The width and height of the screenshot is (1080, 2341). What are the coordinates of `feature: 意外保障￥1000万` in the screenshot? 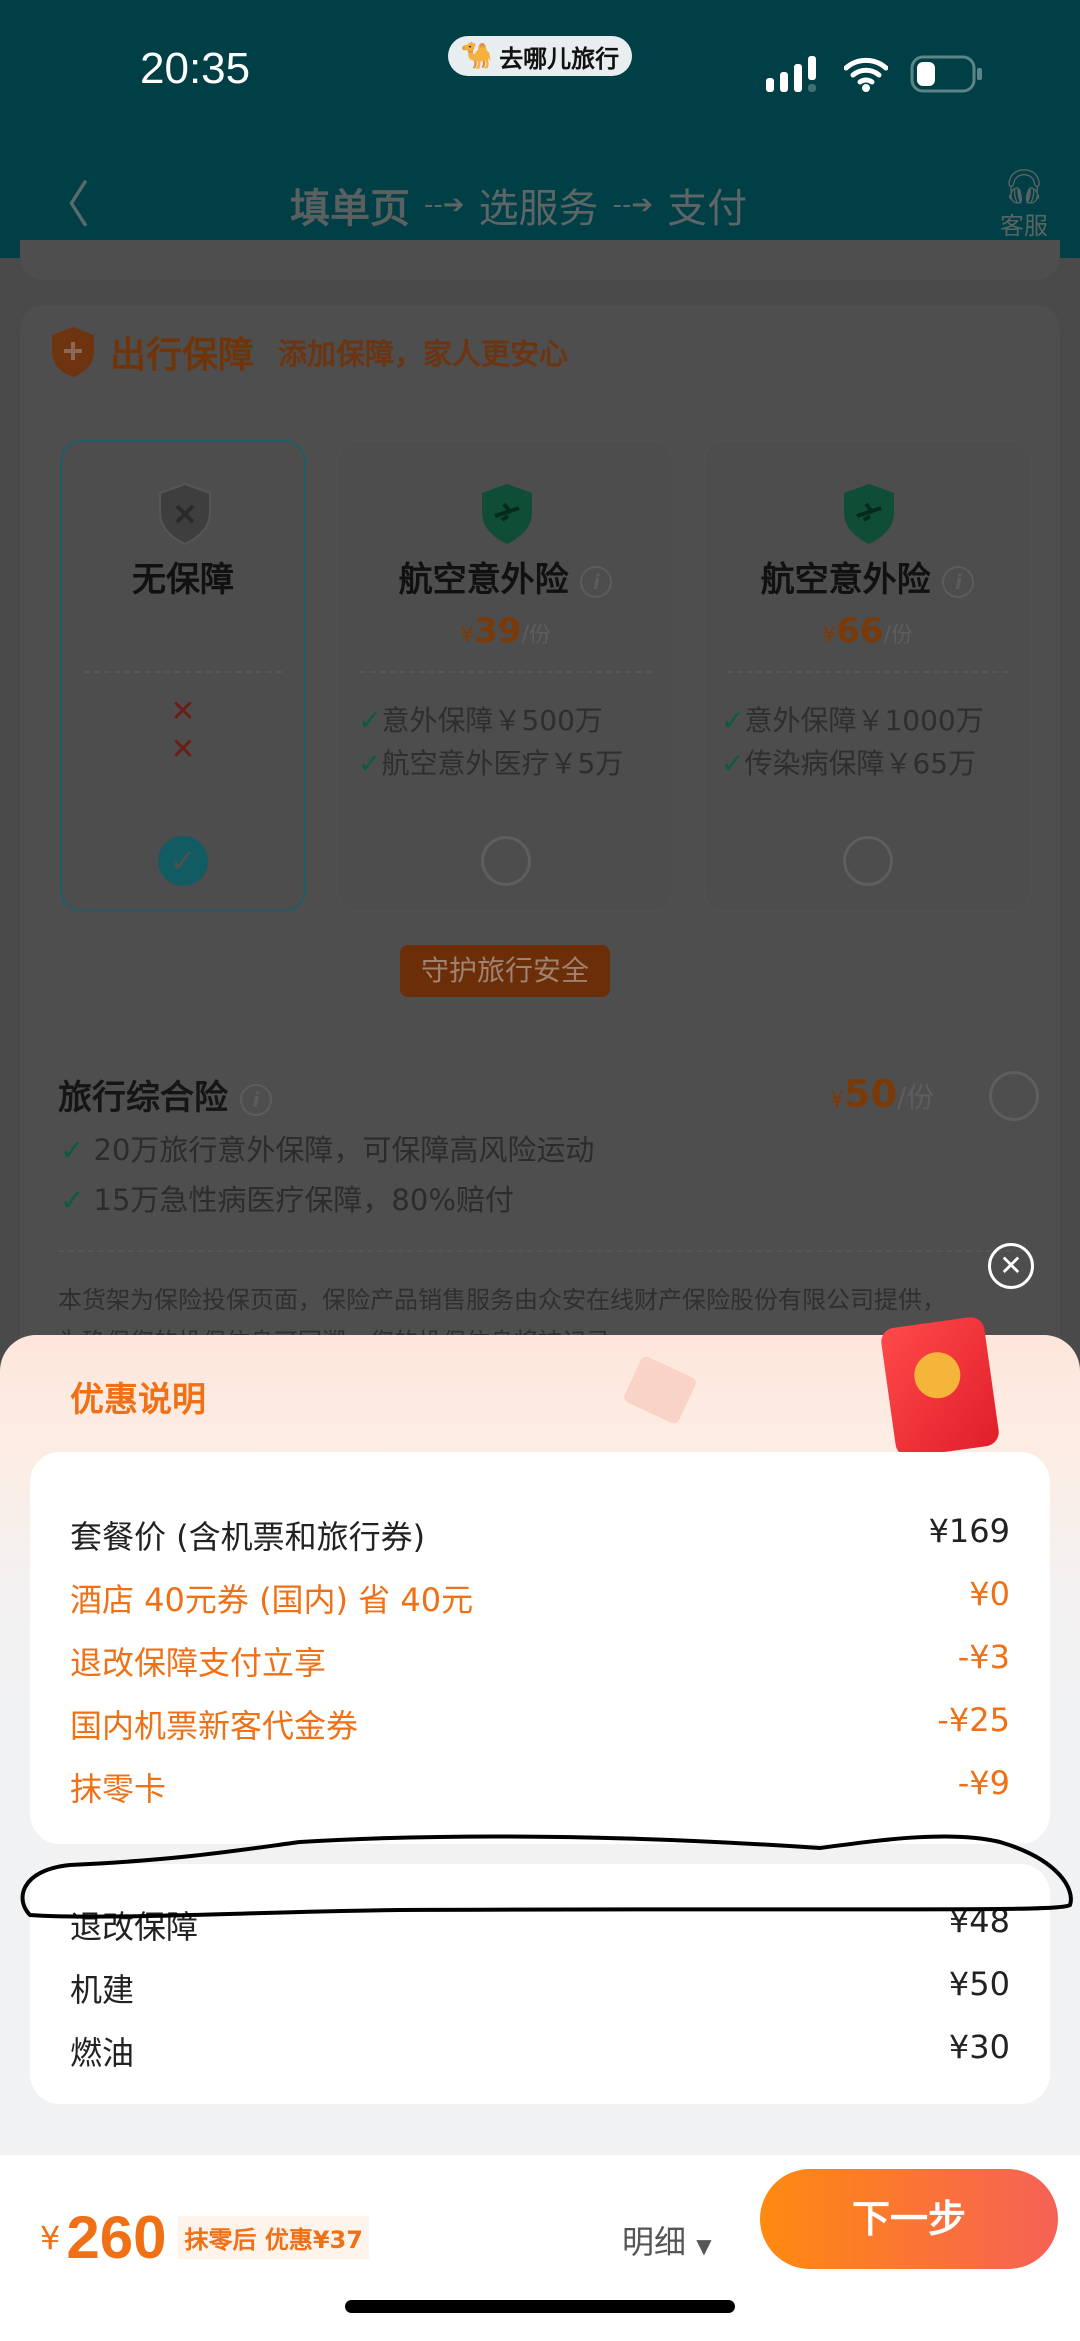 It's located at (864, 720).